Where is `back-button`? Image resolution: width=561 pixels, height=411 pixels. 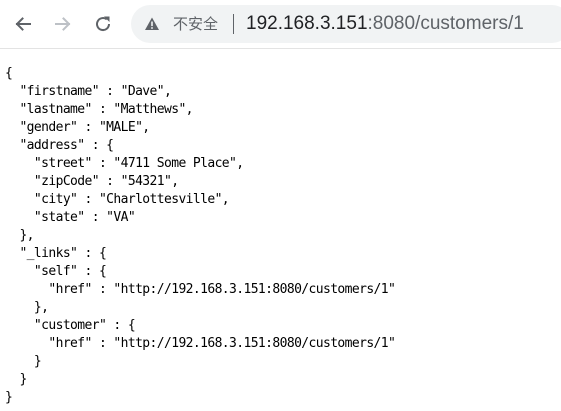 back-button is located at coordinates (23, 24).